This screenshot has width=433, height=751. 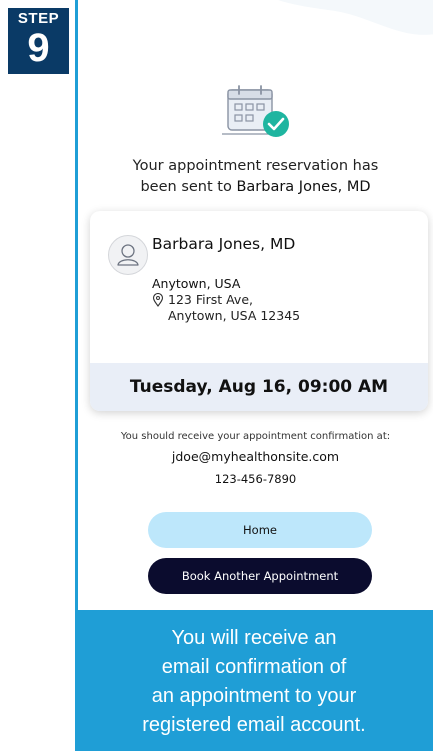 What do you see at coordinates (355, 17) in the screenshot?
I see `top-wave-decoration` at bounding box center [355, 17].